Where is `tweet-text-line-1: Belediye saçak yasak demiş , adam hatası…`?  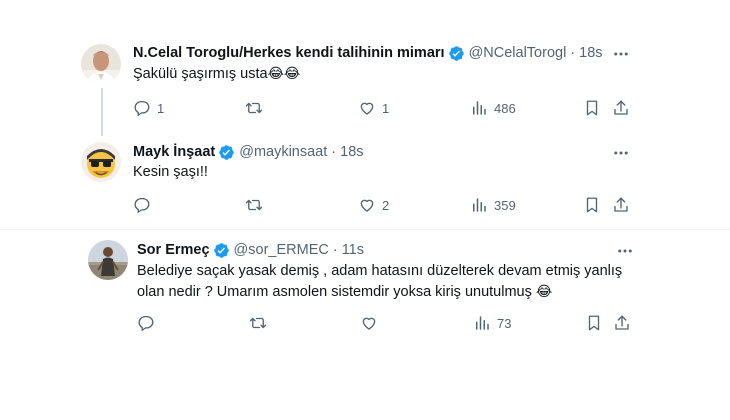
tweet-text-line-1: Belediye saçak yasak demiş , adam hatası… is located at coordinates (380, 271).